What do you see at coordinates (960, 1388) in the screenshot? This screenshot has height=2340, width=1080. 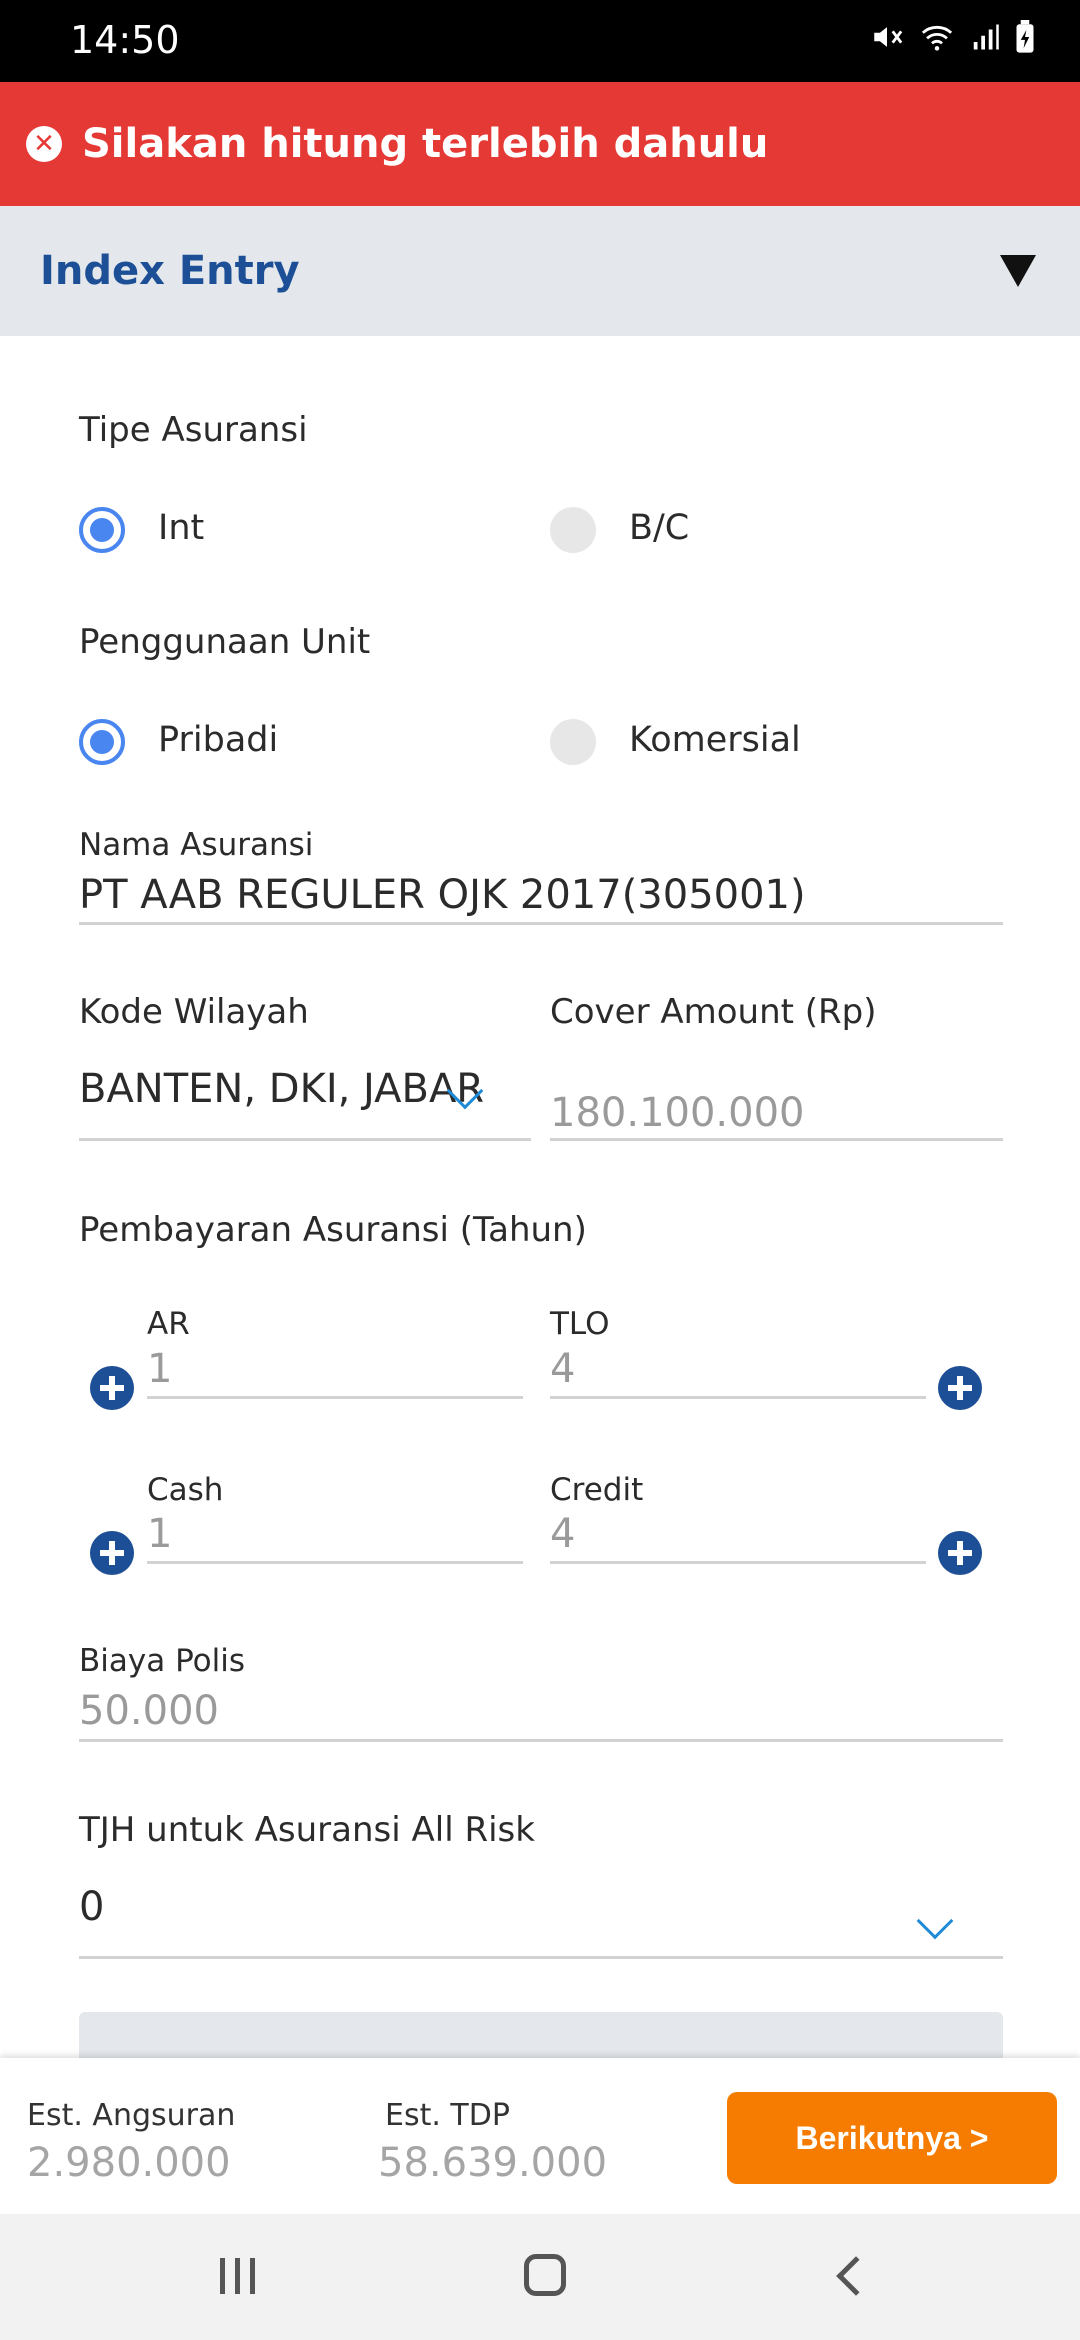 I see `tlo-plus-icon` at bounding box center [960, 1388].